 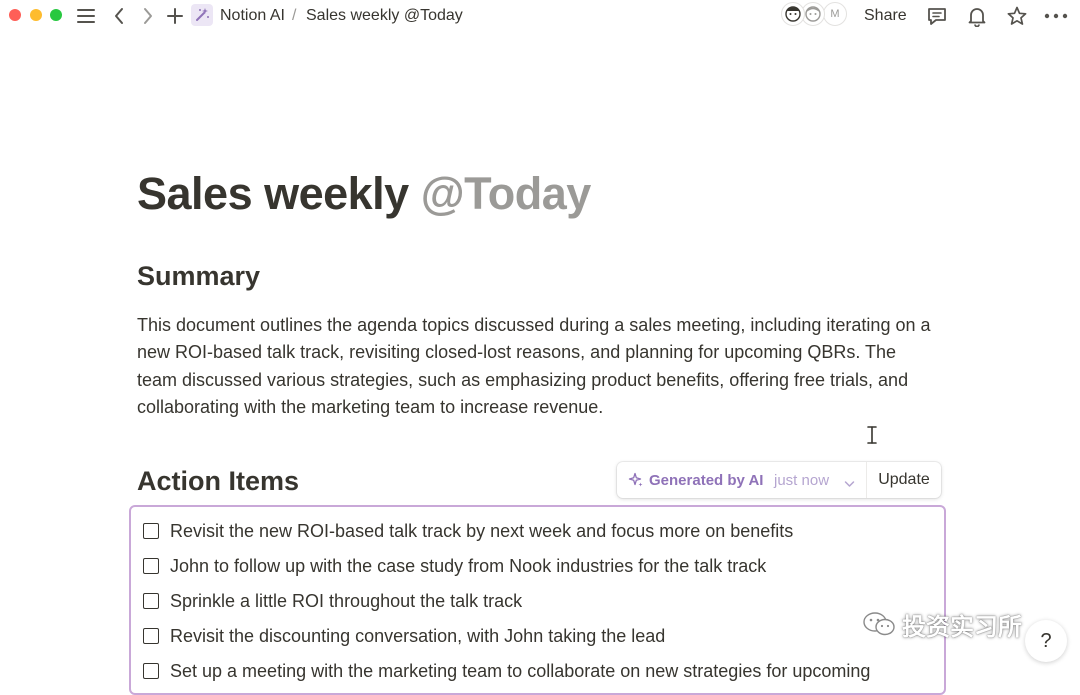 I want to click on share-button: Share, so click(x=885, y=16).